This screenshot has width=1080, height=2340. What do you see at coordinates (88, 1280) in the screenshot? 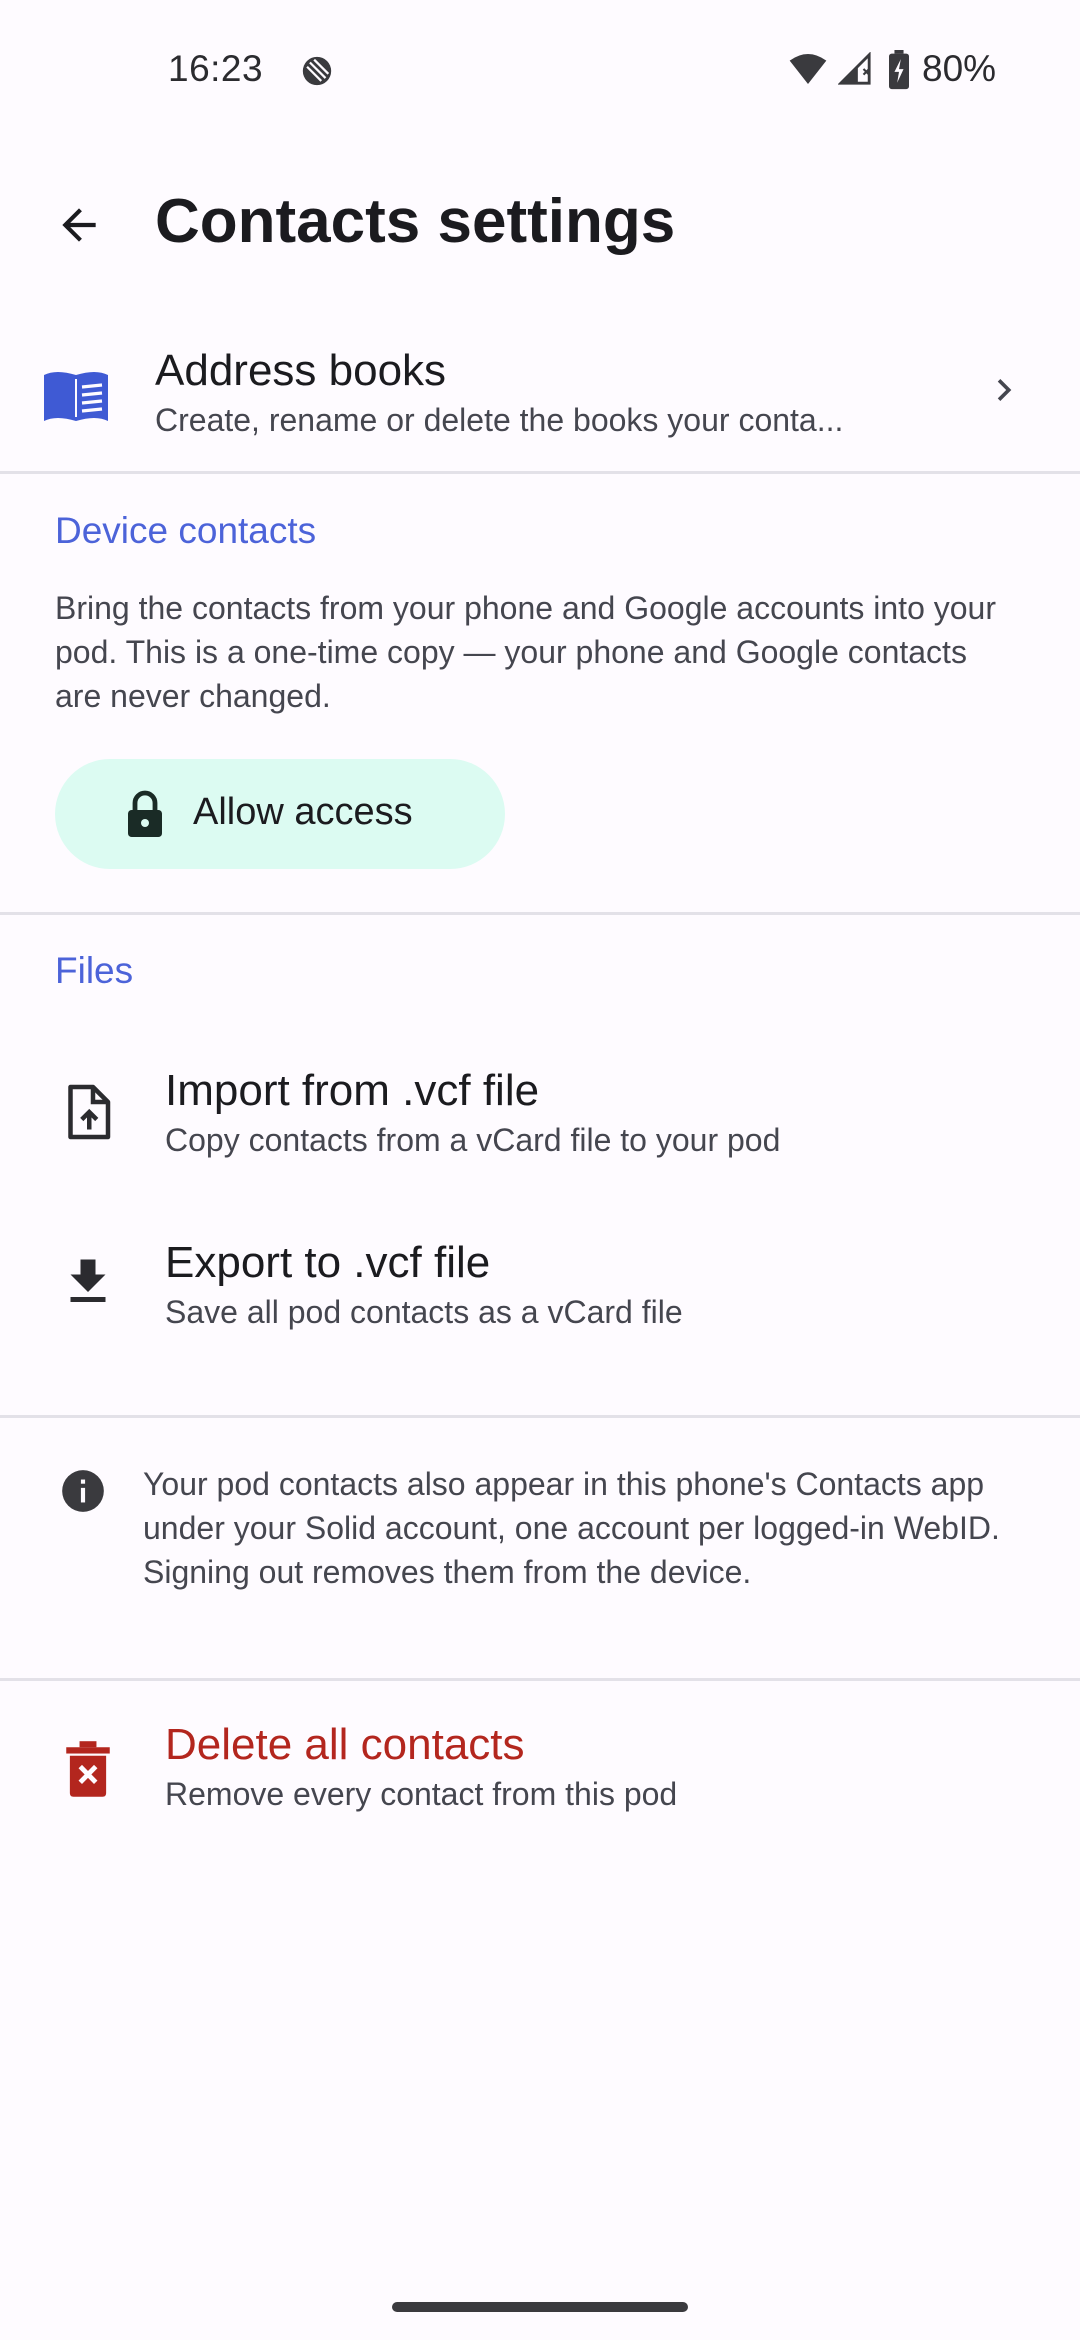
I see `download-icon` at bounding box center [88, 1280].